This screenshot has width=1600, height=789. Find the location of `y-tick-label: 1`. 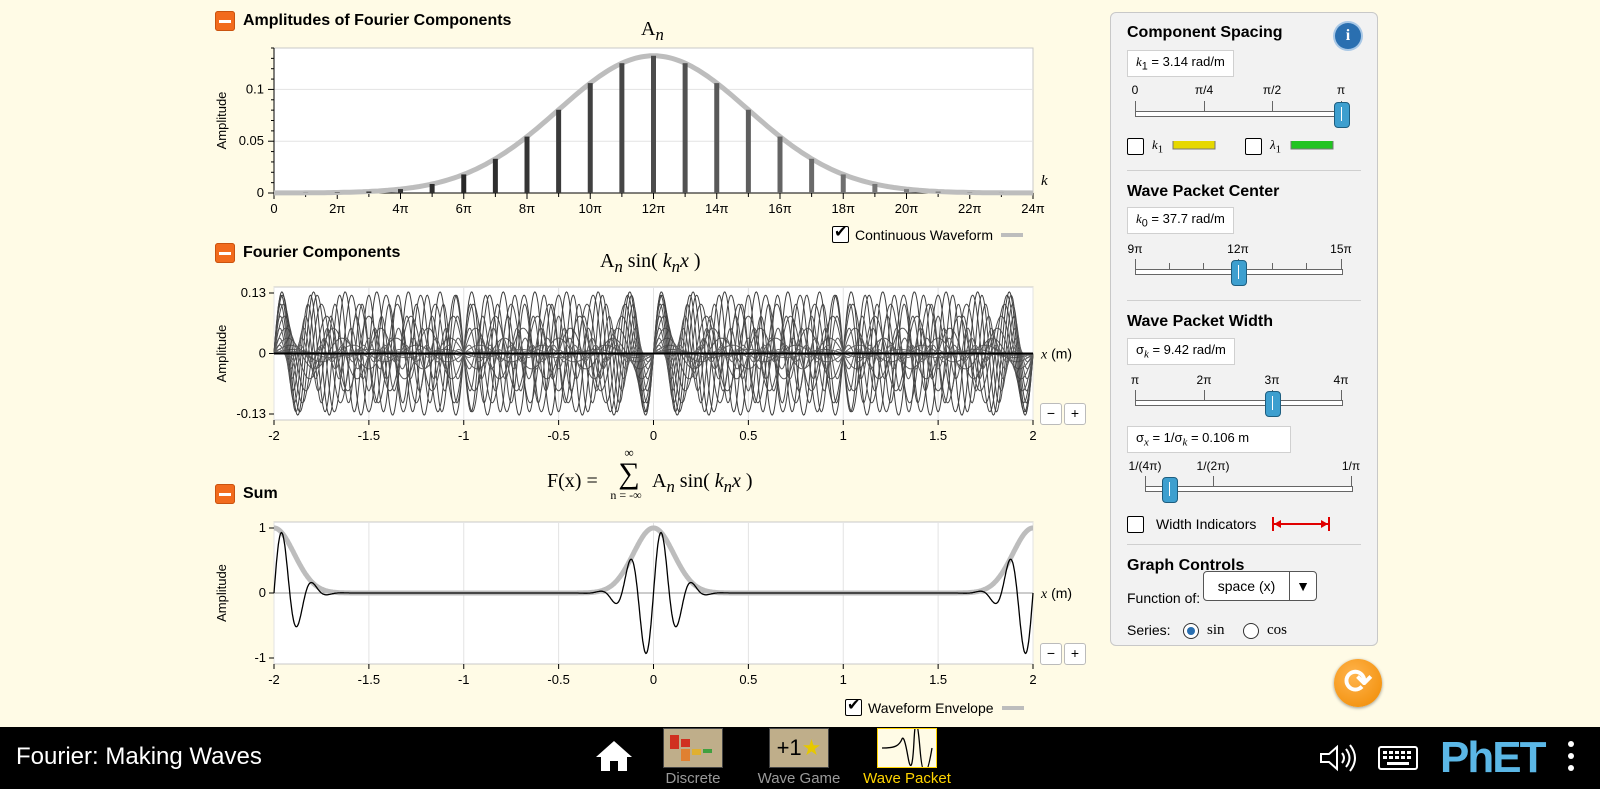

y-tick-label: 1 is located at coordinates (262, 527).